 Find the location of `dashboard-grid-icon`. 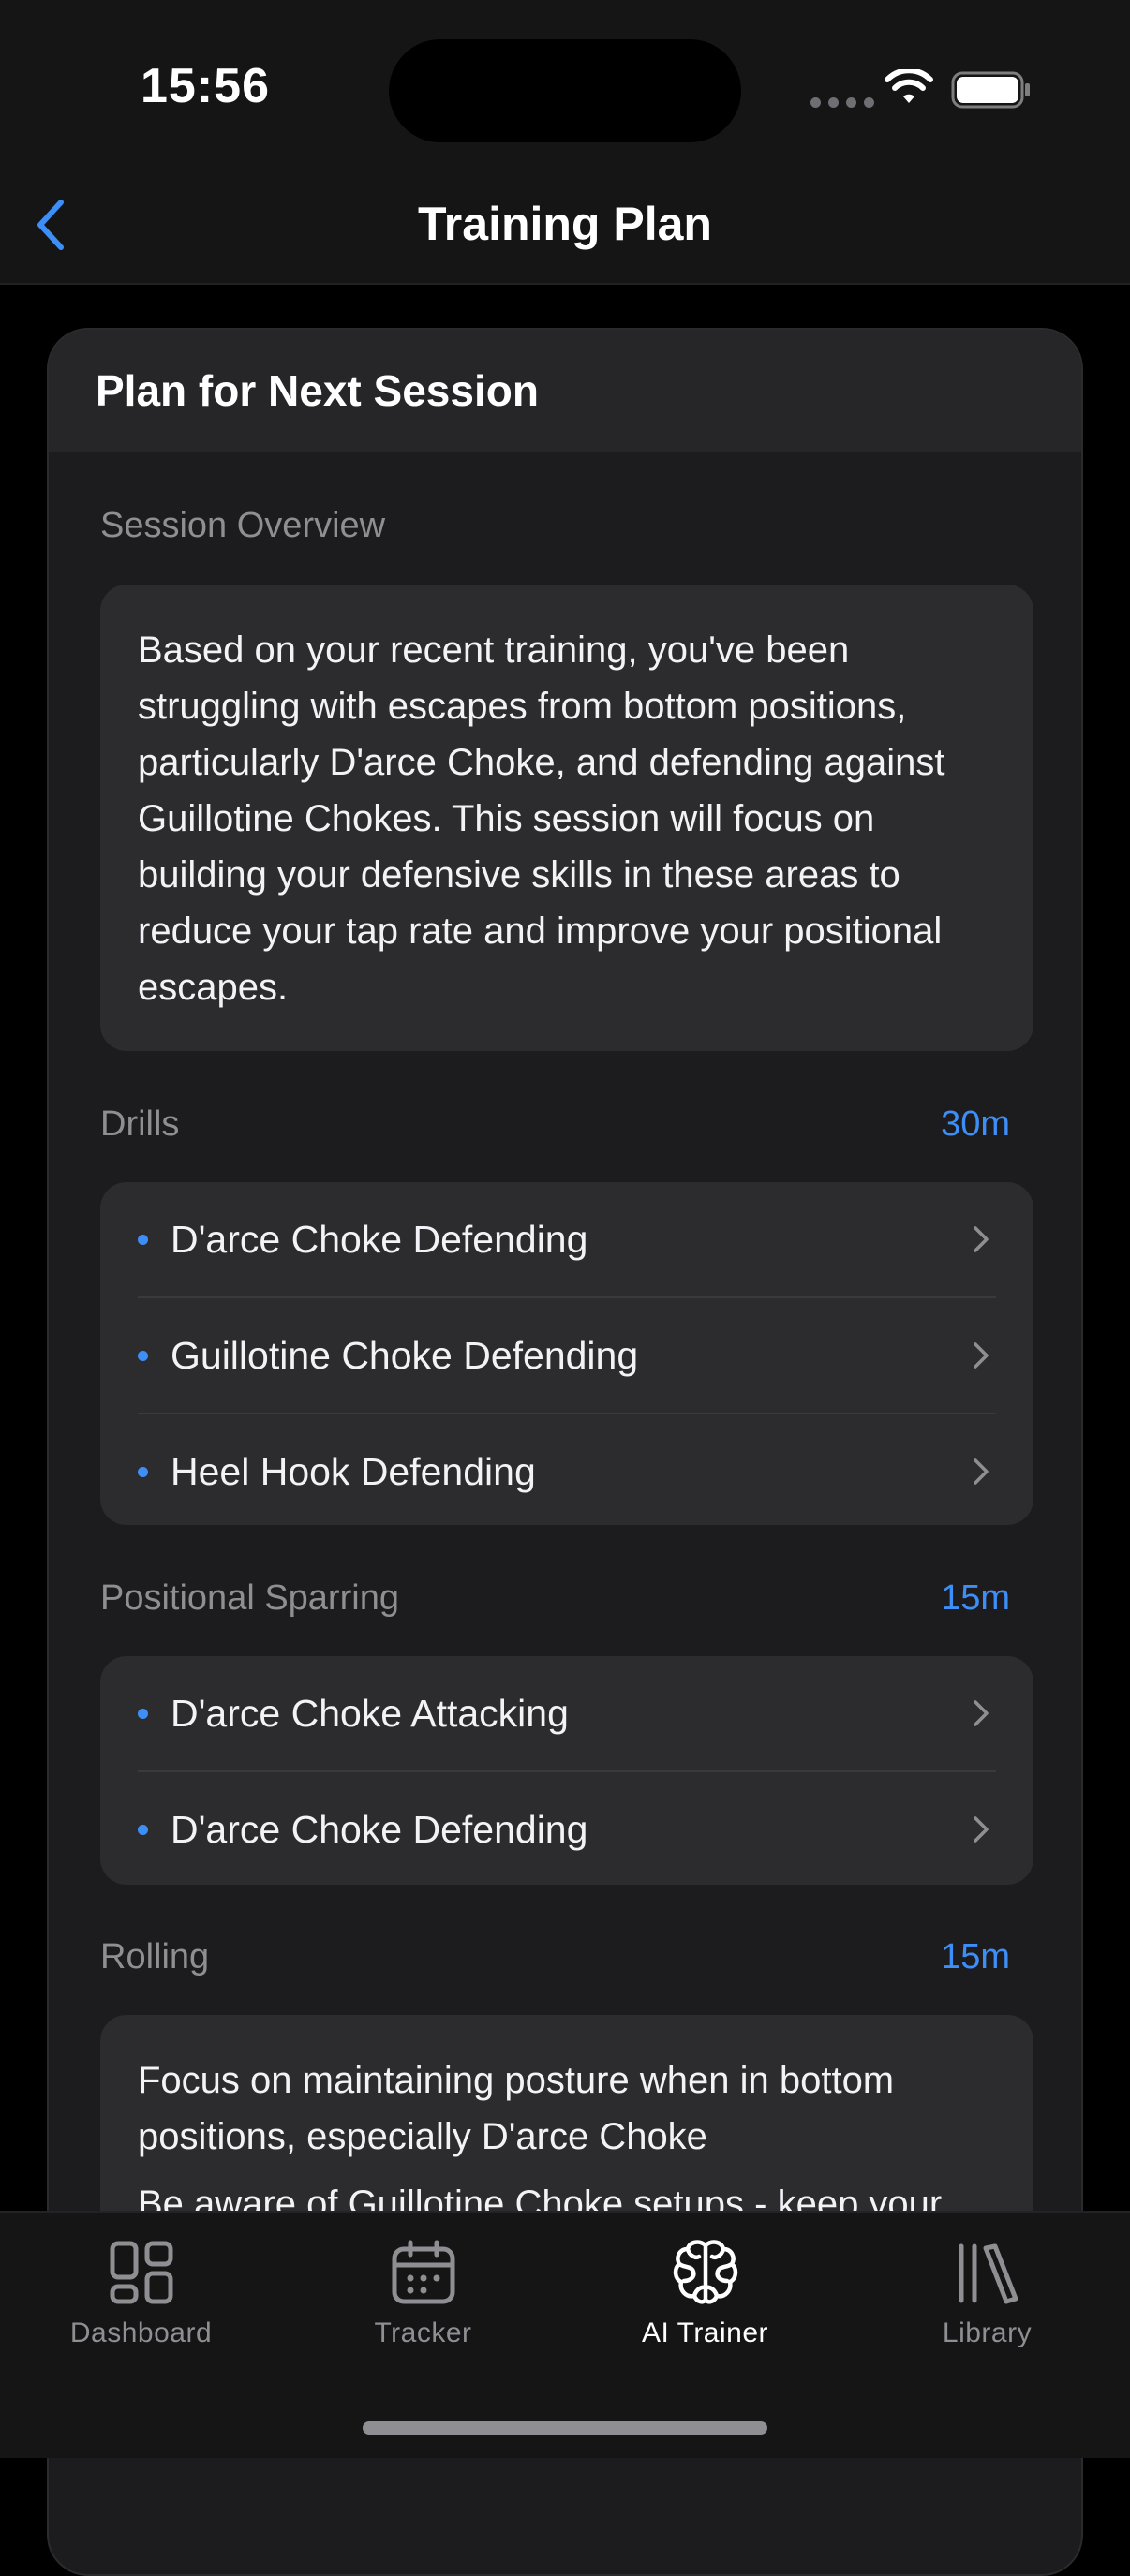

dashboard-grid-icon is located at coordinates (141, 2272).